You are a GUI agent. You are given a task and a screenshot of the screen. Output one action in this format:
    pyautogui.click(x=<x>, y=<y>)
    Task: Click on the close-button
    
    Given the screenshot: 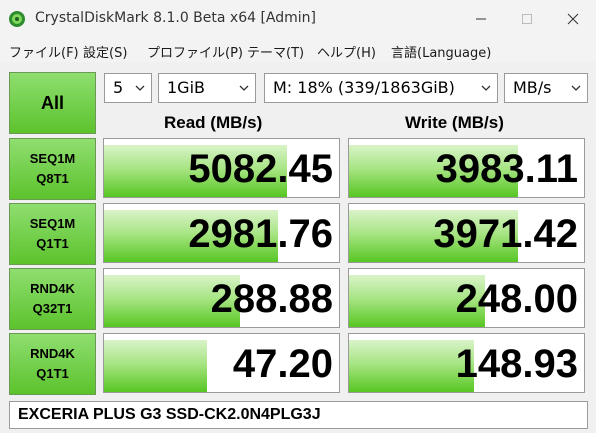 What is the action you would take?
    pyautogui.click(x=573, y=19)
    